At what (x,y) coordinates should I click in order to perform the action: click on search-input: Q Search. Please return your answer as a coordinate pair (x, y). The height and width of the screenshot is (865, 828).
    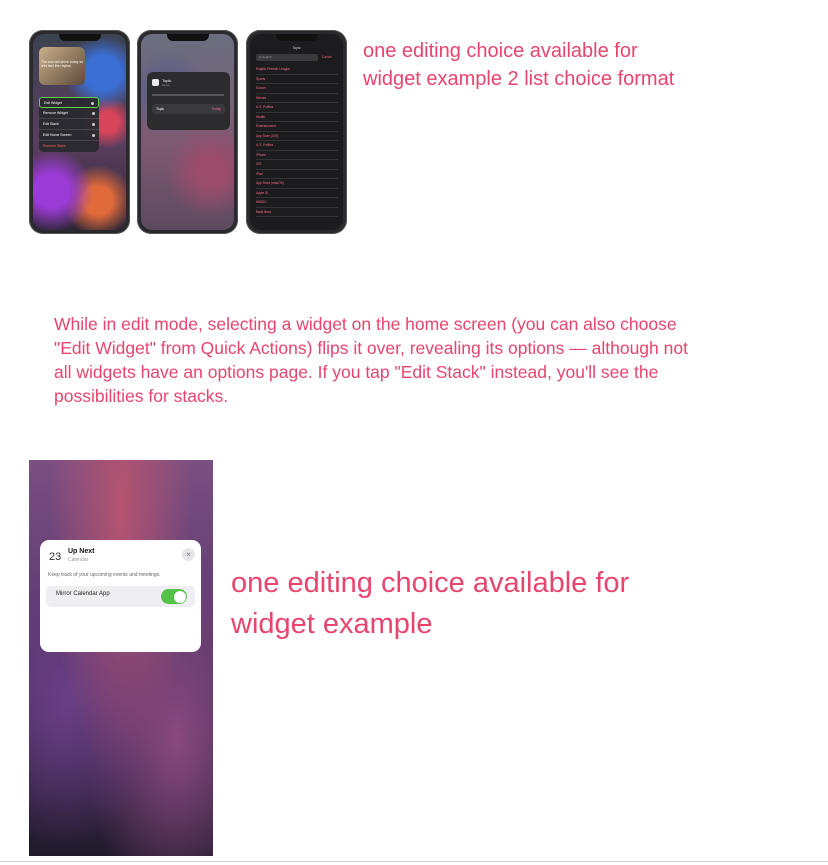
    Looking at the image, I should click on (287, 57).